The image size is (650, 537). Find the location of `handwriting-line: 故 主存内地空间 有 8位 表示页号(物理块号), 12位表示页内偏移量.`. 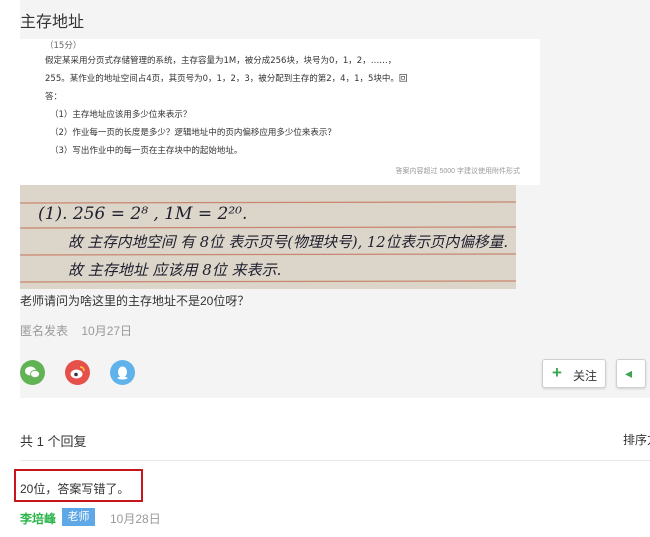

handwriting-line: 故 主存内地空间 有 8位 表示页号(物理块号), 12位表示页内偏移量. is located at coordinates (288, 242).